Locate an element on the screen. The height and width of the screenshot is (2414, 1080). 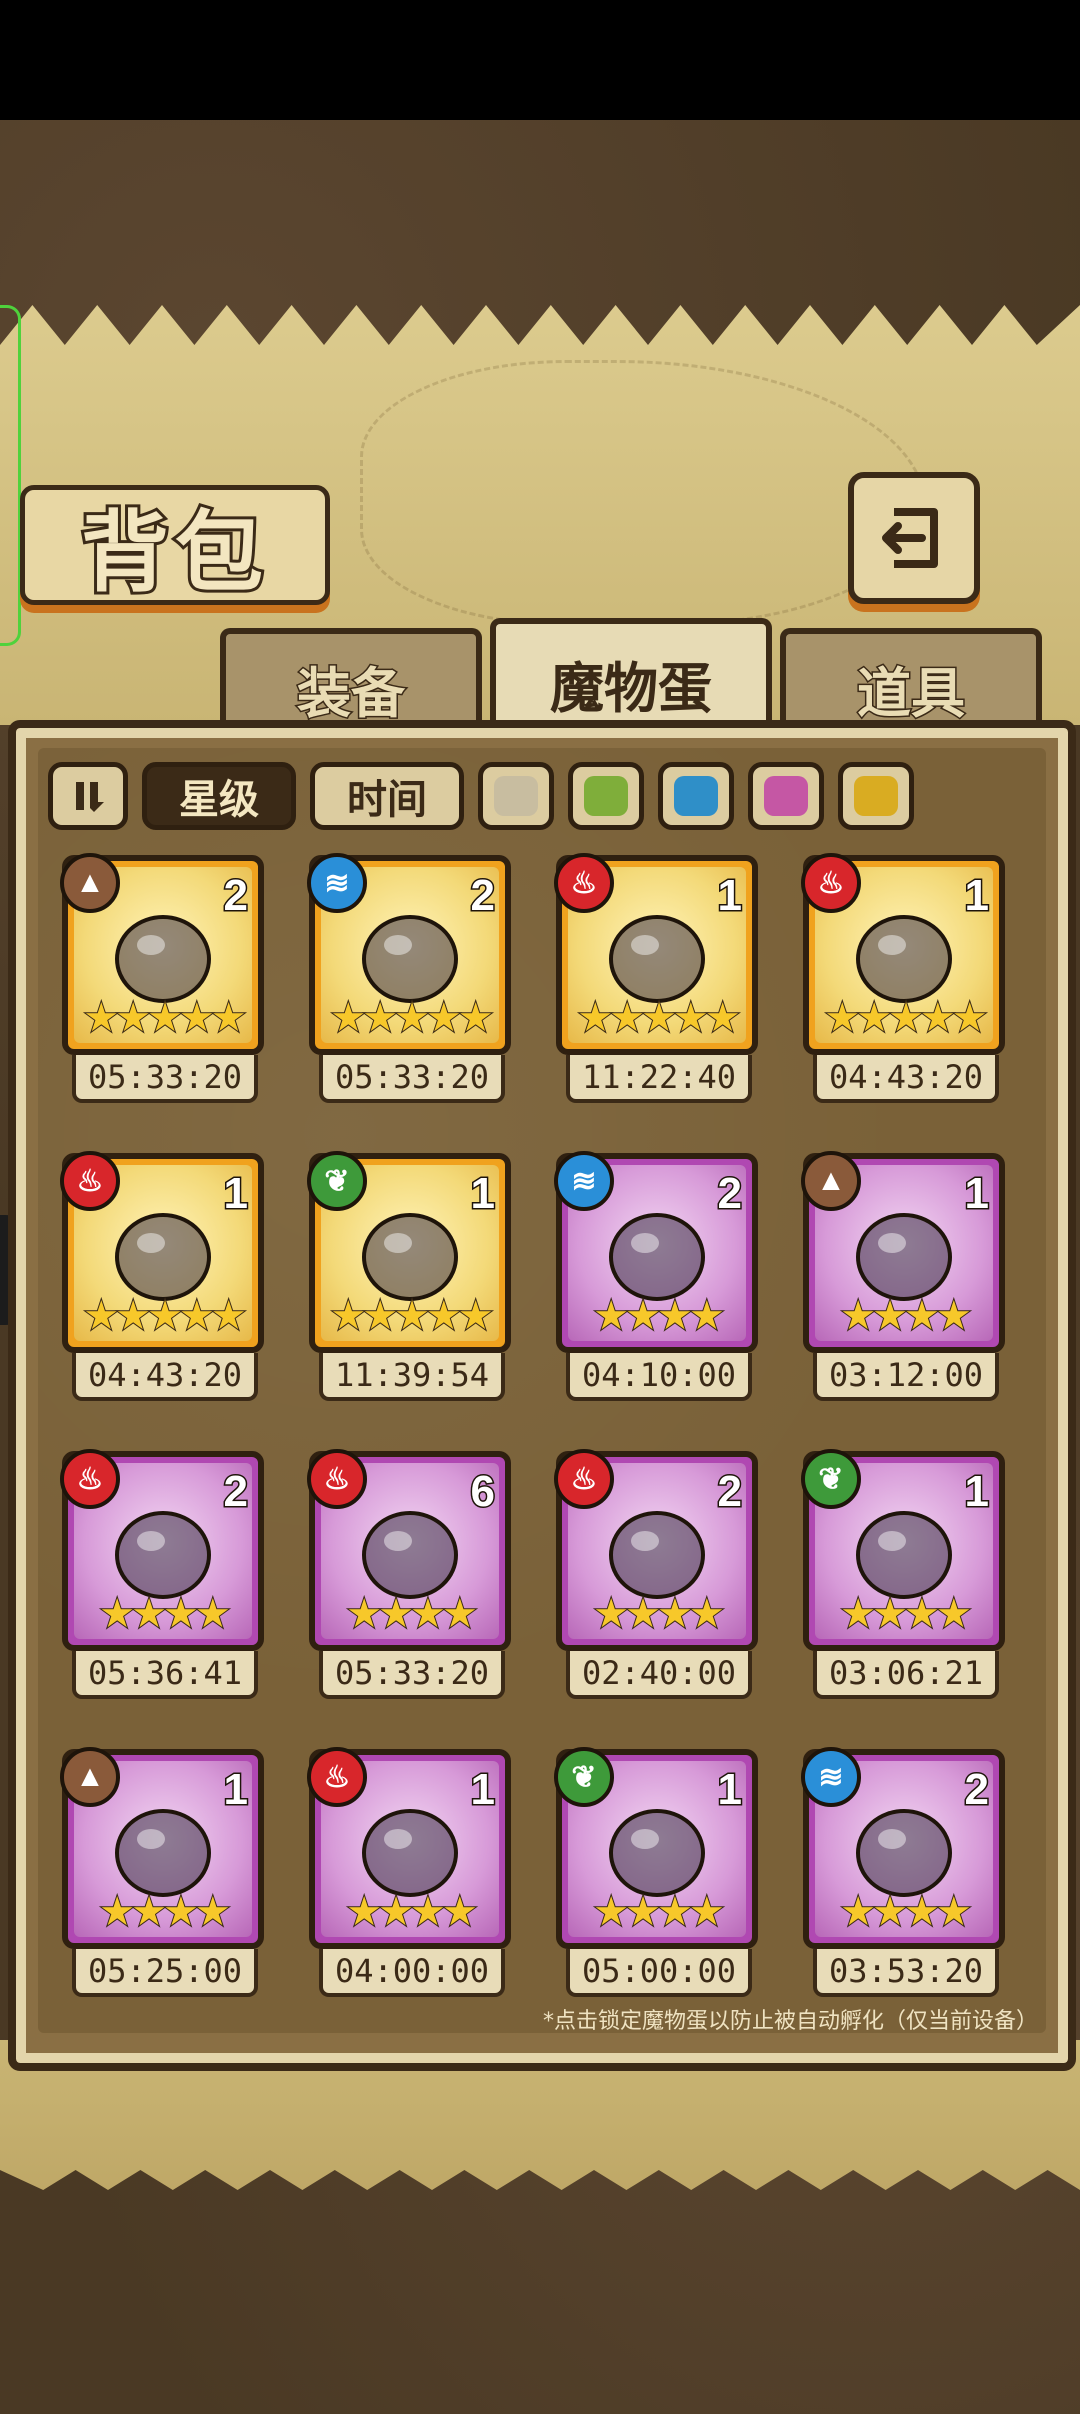
filter-color-green is located at coordinates (606, 796).